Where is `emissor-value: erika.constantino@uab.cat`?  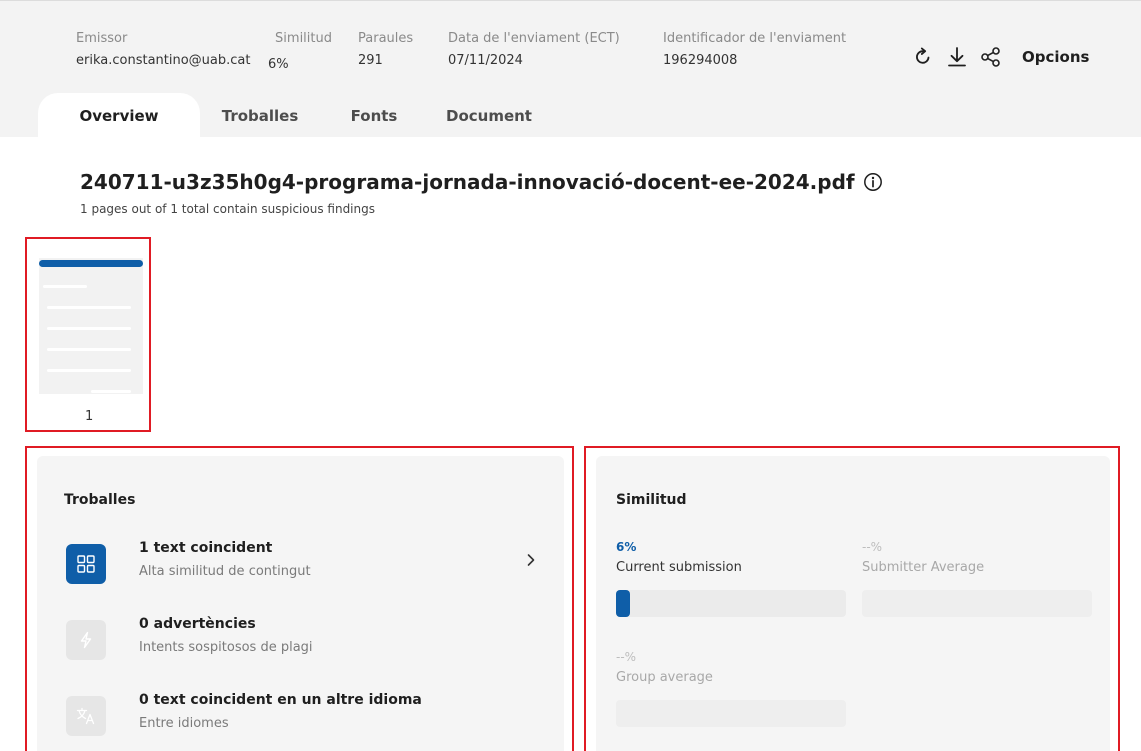 emissor-value: erika.constantino@uab.cat is located at coordinates (163, 60).